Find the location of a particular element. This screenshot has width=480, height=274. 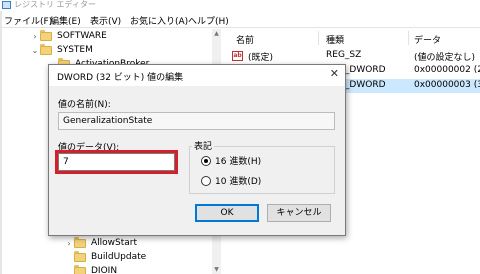

base-label: 表記 is located at coordinates (203, 145).